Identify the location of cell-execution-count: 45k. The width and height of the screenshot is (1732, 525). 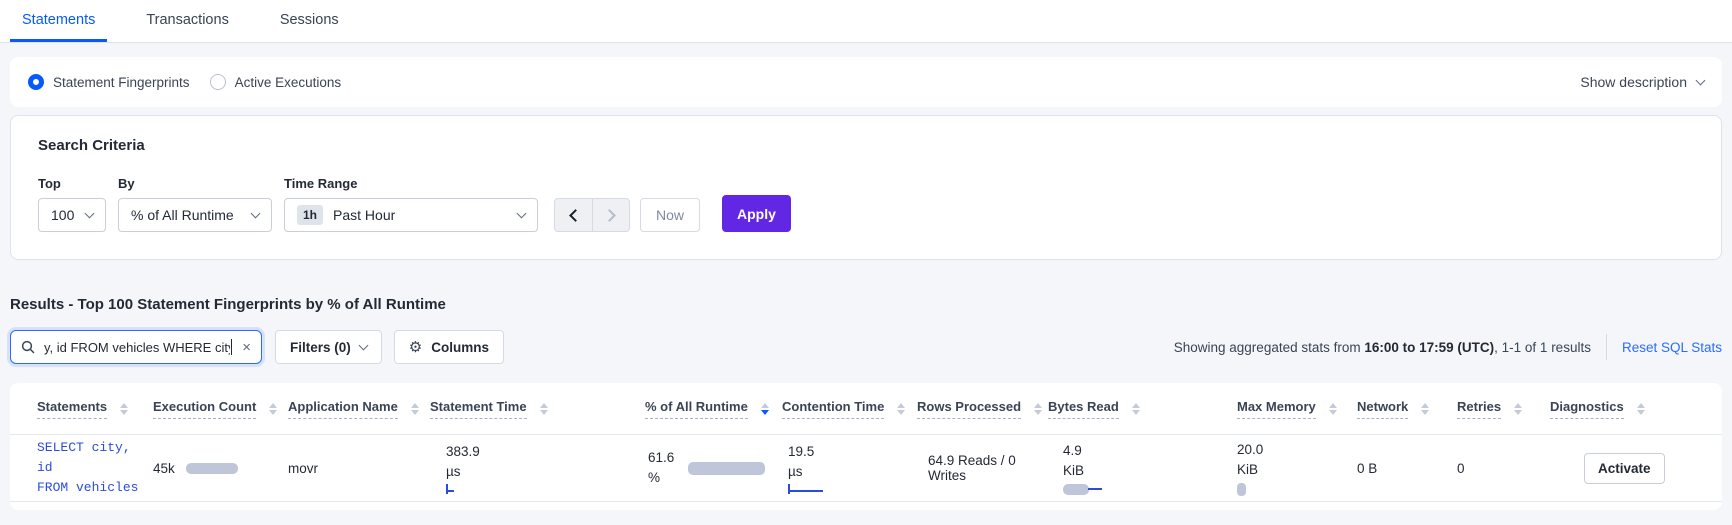
(220, 468).